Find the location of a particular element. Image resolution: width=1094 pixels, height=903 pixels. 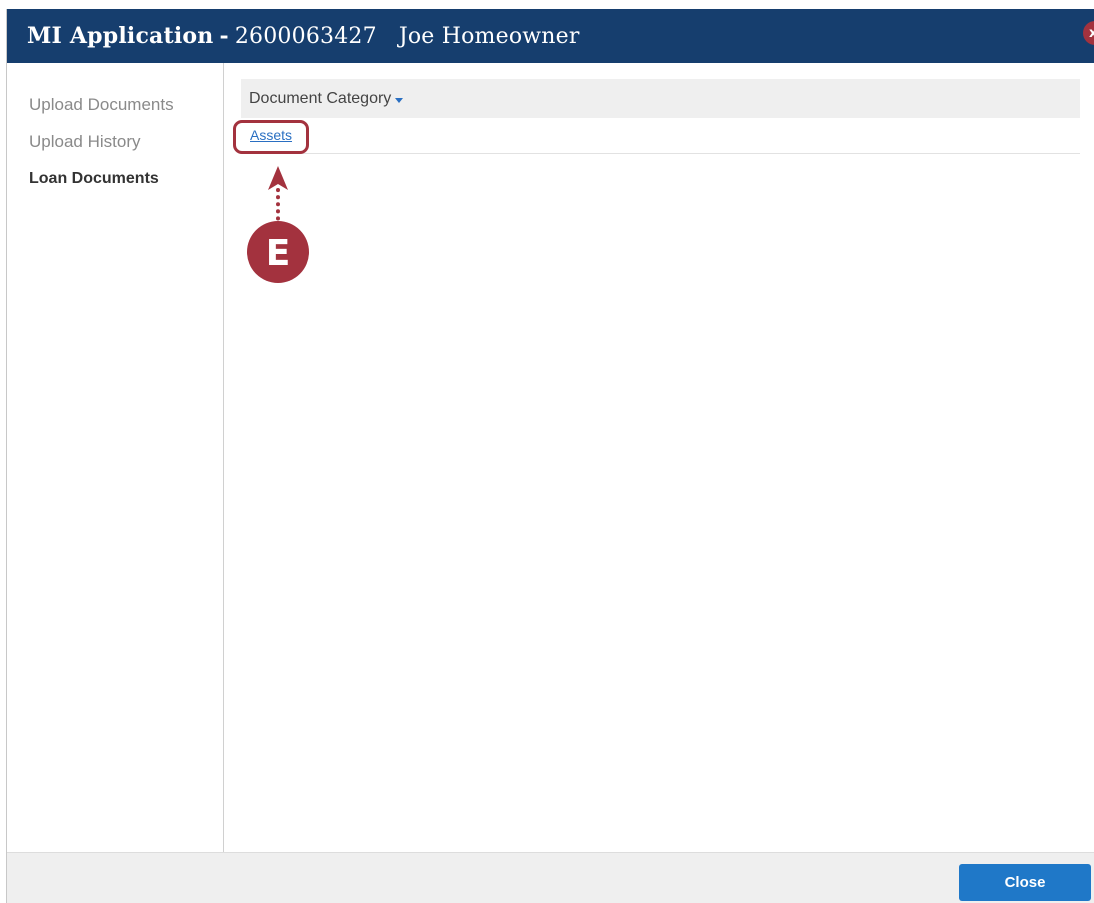

document-category-header-label: Document Category is located at coordinates (320, 98).